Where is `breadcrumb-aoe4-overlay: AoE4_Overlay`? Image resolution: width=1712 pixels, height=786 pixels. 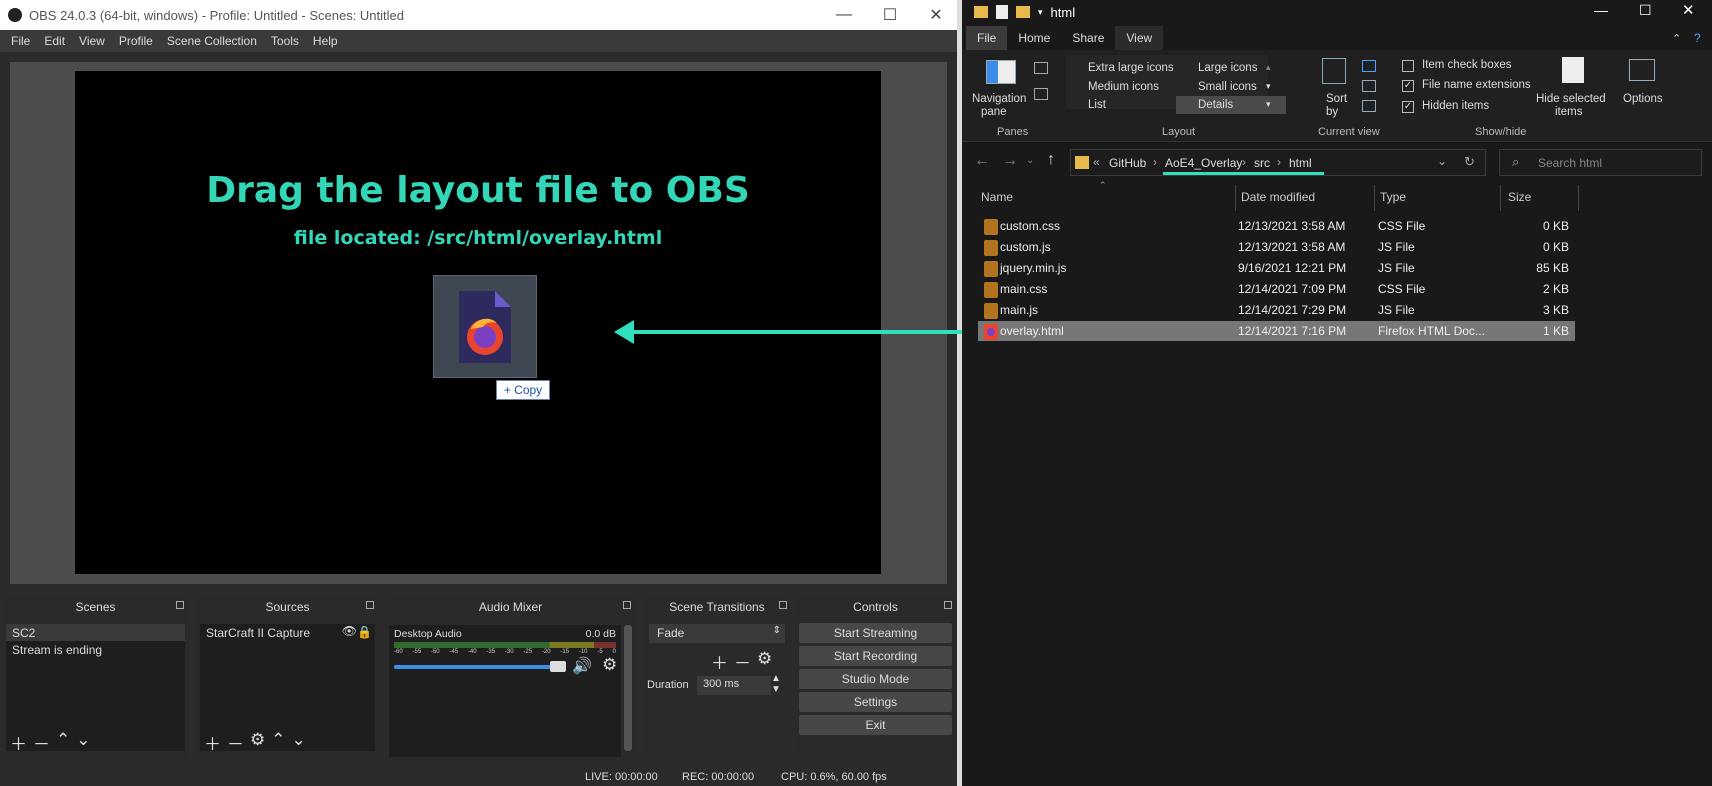
breadcrumb-aoe4-overlay: AoE4_Overlay is located at coordinates (1203, 163).